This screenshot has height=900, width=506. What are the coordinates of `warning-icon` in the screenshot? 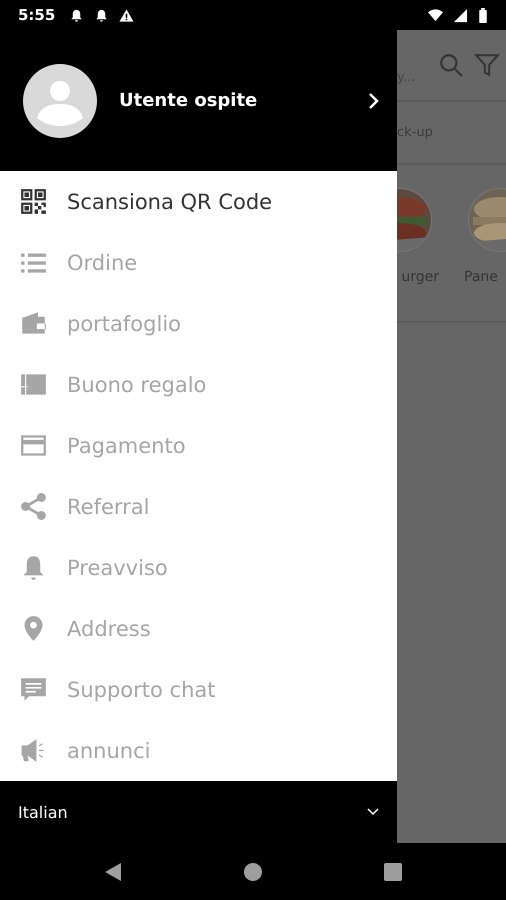 It's located at (126, 15).